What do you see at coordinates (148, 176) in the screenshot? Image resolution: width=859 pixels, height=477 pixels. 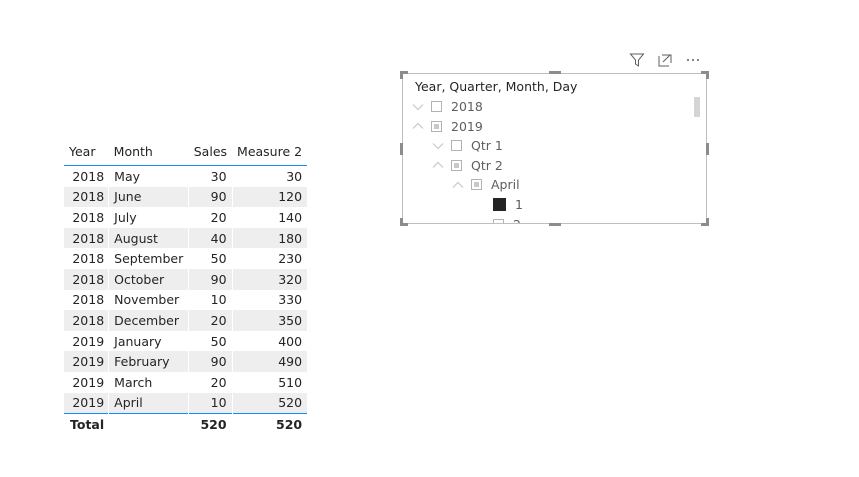 I see `month-cell: May` at bounding box center [148, 176].